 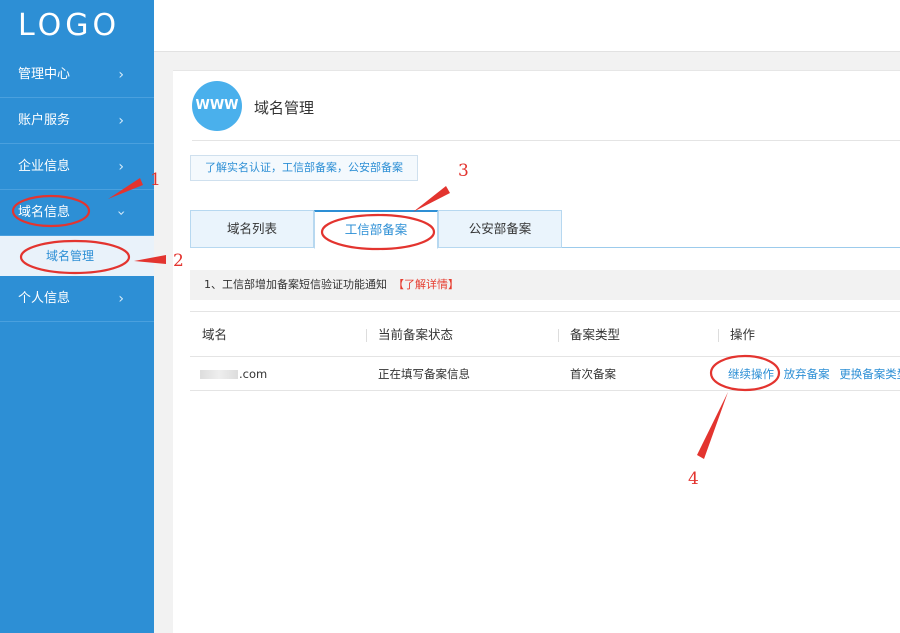 I want to click on status-cell: 正在填写备案信息, so click(x=424, y=374).